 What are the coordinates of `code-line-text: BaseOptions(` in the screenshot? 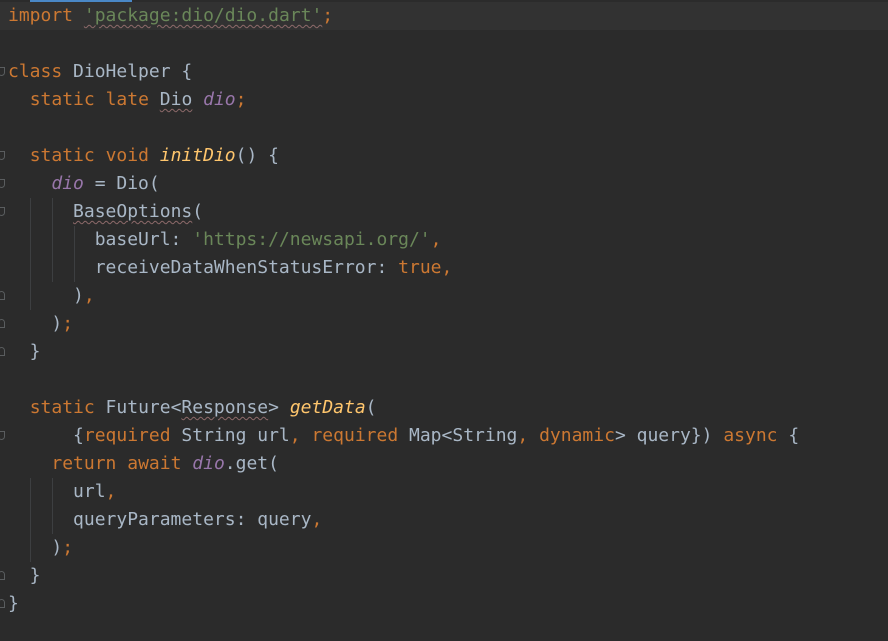 It's located at (138, 211).